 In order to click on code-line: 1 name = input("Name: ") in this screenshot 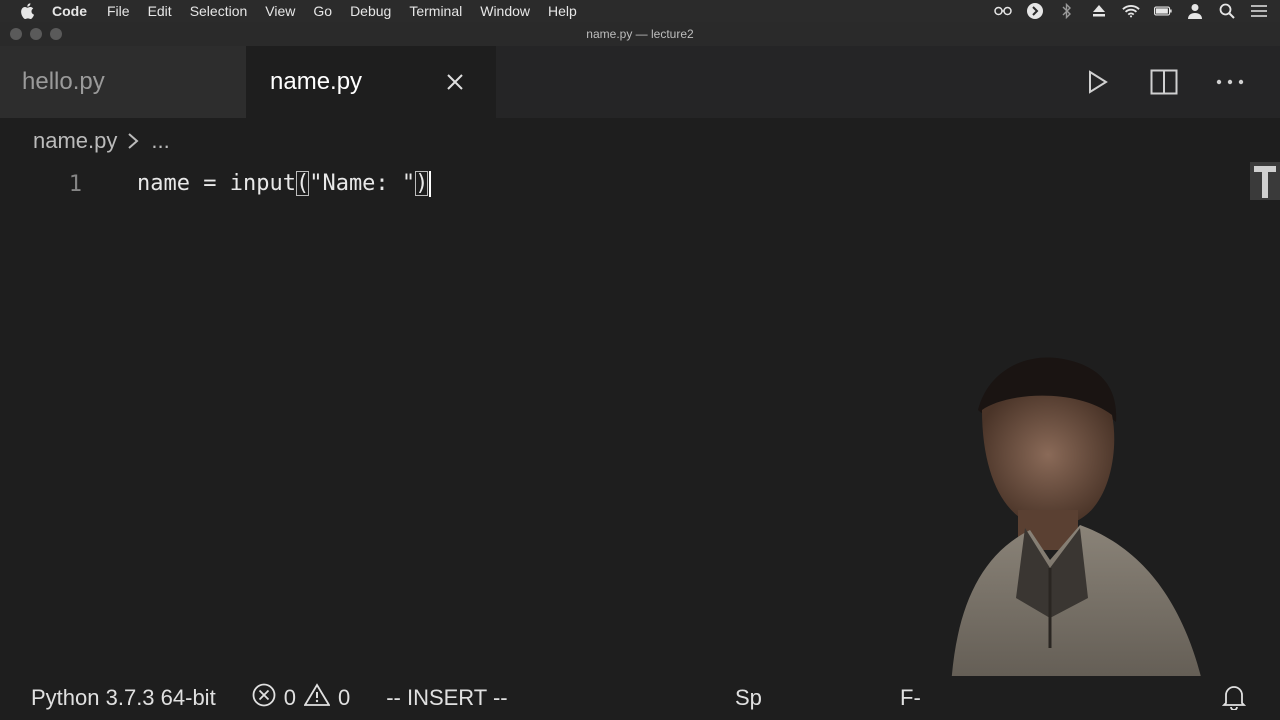, I will do `click(620, 184)`.